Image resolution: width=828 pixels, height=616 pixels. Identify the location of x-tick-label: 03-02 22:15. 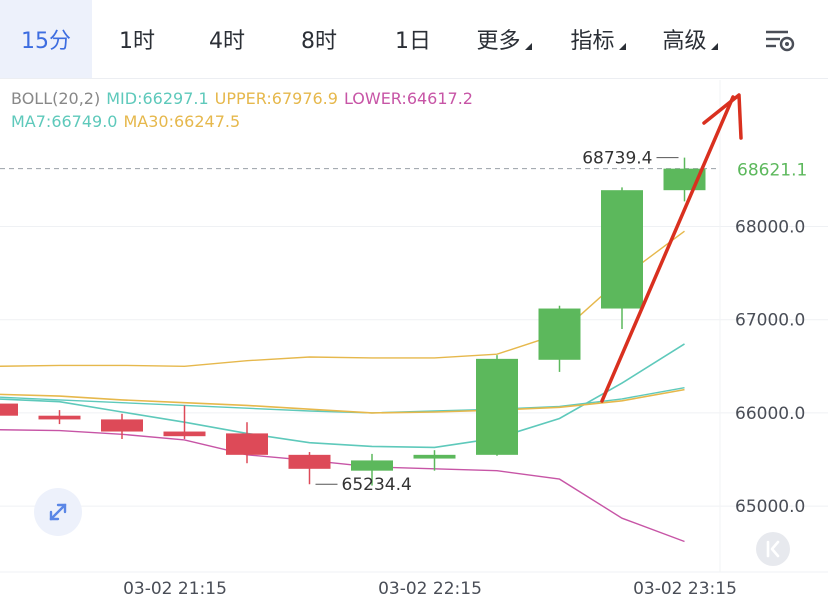
(430, 589).